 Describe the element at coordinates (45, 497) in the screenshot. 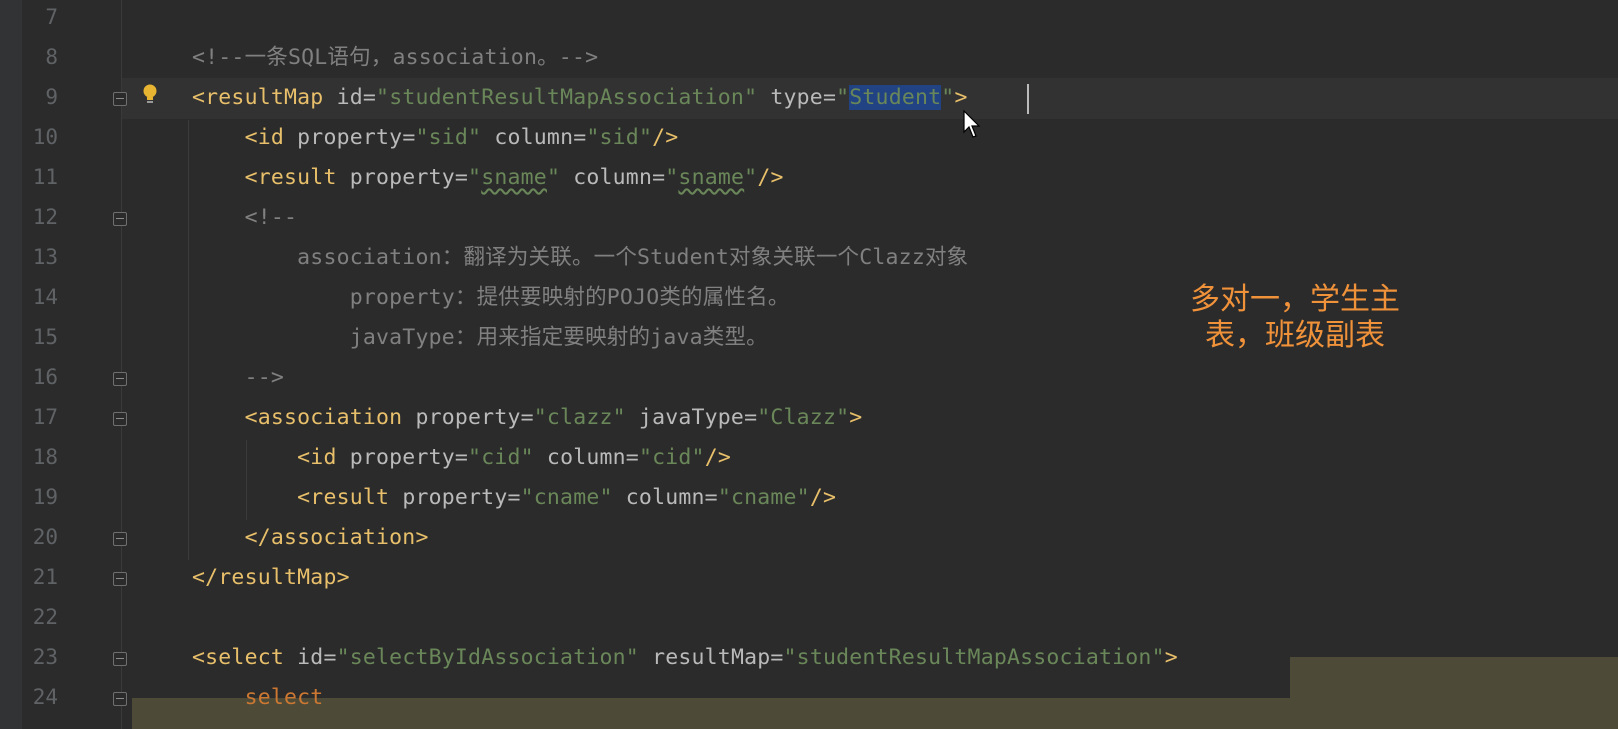

I see `line-number: 19` at that location.